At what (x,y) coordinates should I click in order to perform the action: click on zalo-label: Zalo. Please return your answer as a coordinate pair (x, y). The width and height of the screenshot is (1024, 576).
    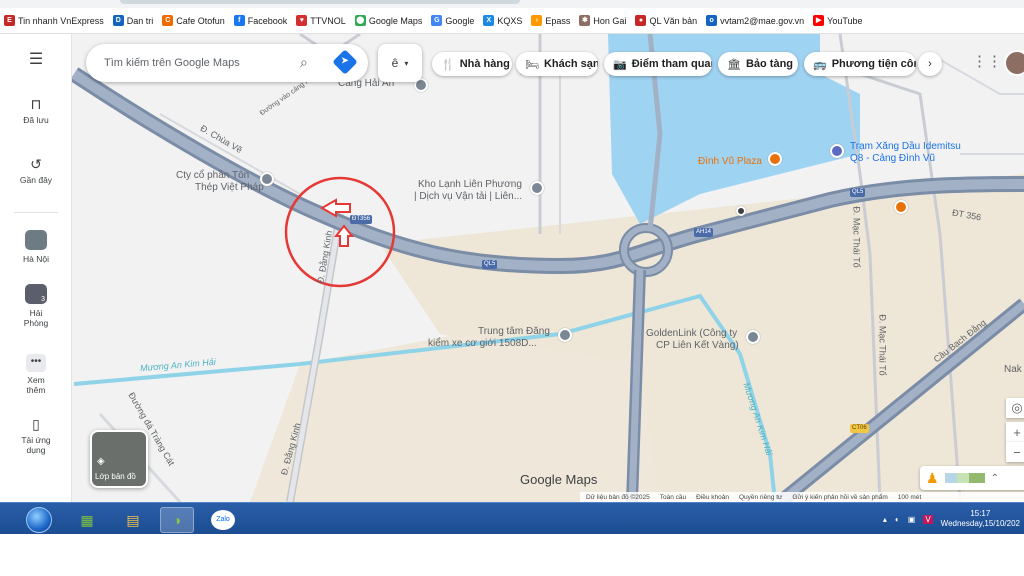
    Looking at the image, I should click on (223, 520).